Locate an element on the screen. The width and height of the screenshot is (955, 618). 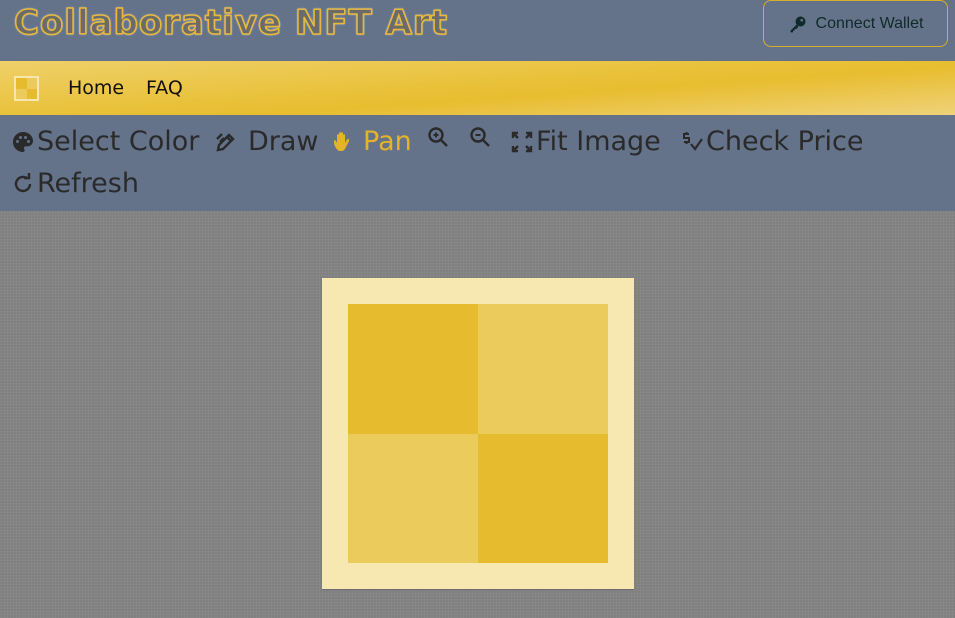
zoom-in-icon is located at coordinates (438, 137).